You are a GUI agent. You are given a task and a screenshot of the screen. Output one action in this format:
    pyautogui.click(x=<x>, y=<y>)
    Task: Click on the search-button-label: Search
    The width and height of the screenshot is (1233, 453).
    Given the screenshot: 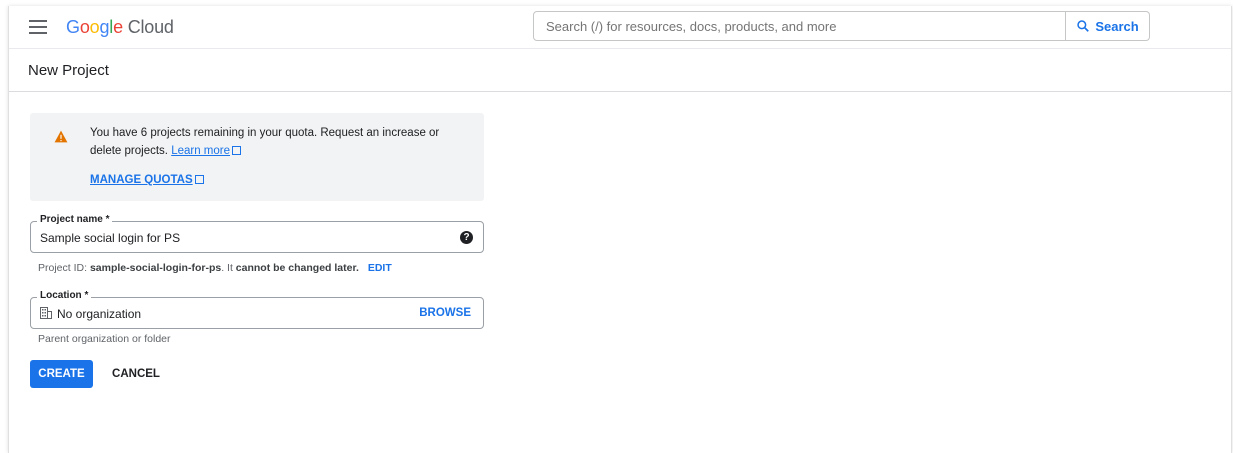 What is the action you would take?
    pyautogui.click(x=1117, y=26)
    